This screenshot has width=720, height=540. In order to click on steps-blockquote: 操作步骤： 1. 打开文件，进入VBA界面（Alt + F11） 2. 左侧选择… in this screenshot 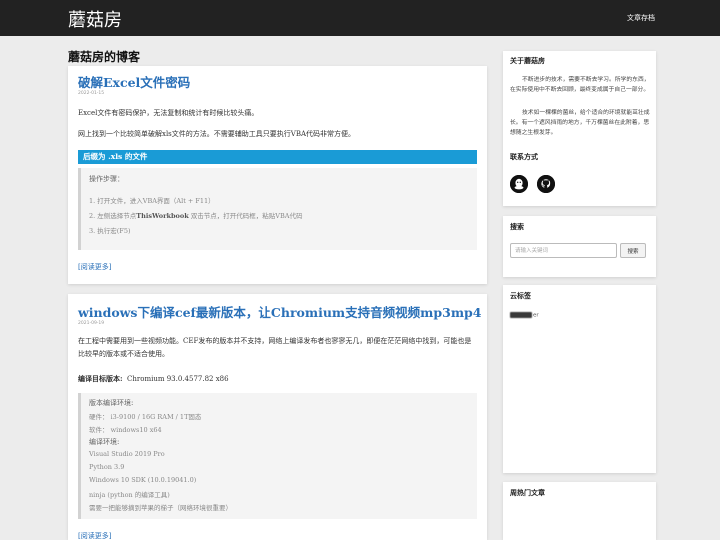, I will do `click(277, 209)`.